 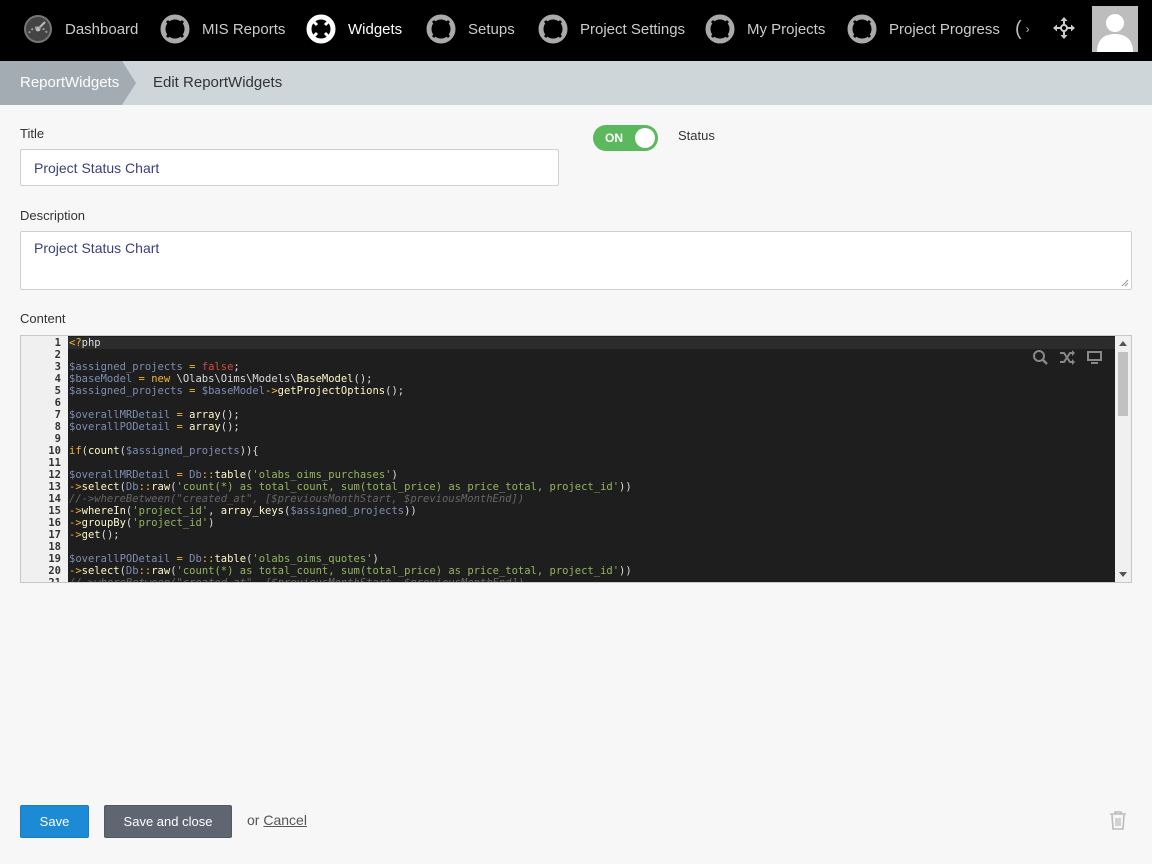 What do you see at coordinates (581, 463) in the screenshot?
I see `code-line: 11` at bounding box center [581, 463].